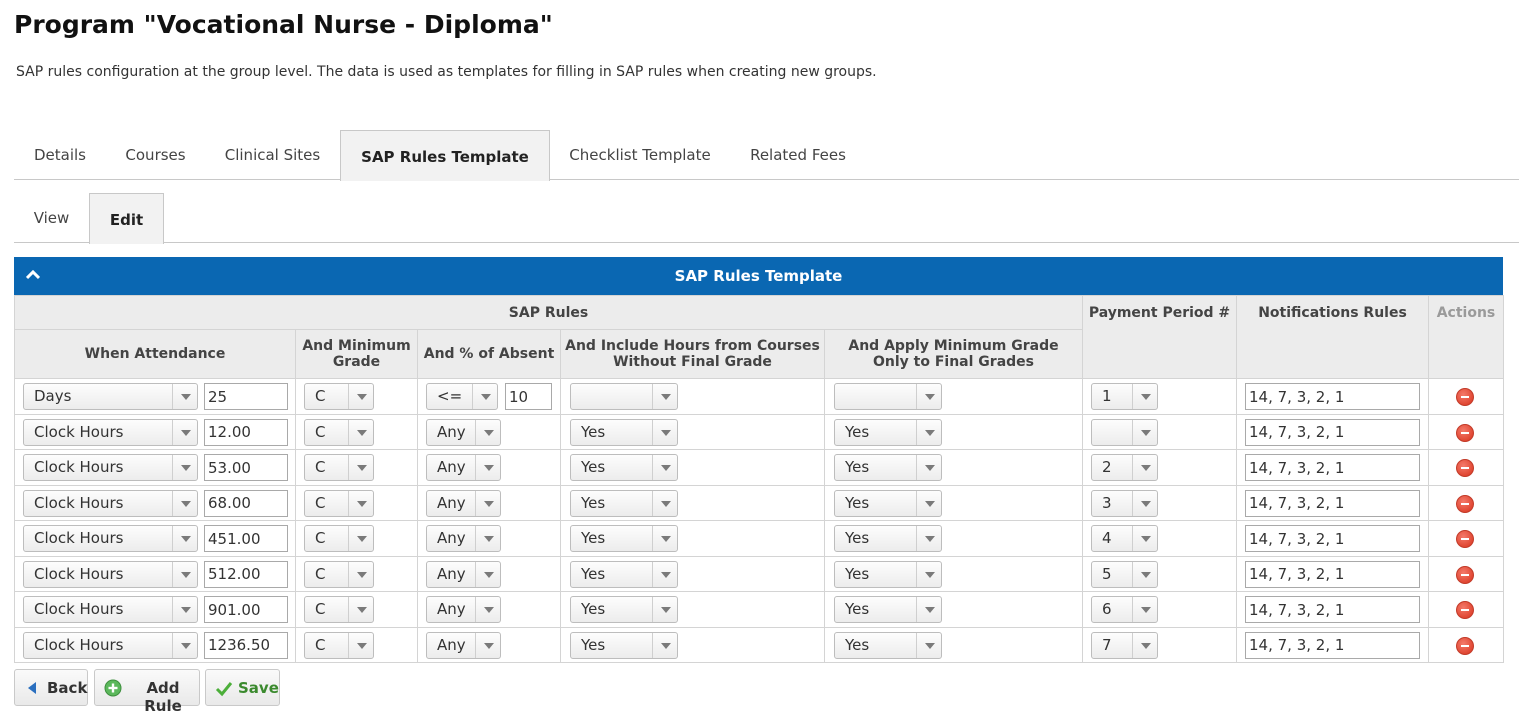 This screenshot has width=1519, height=717. I want to click on tab-courses: Courses, so click(155, 155).